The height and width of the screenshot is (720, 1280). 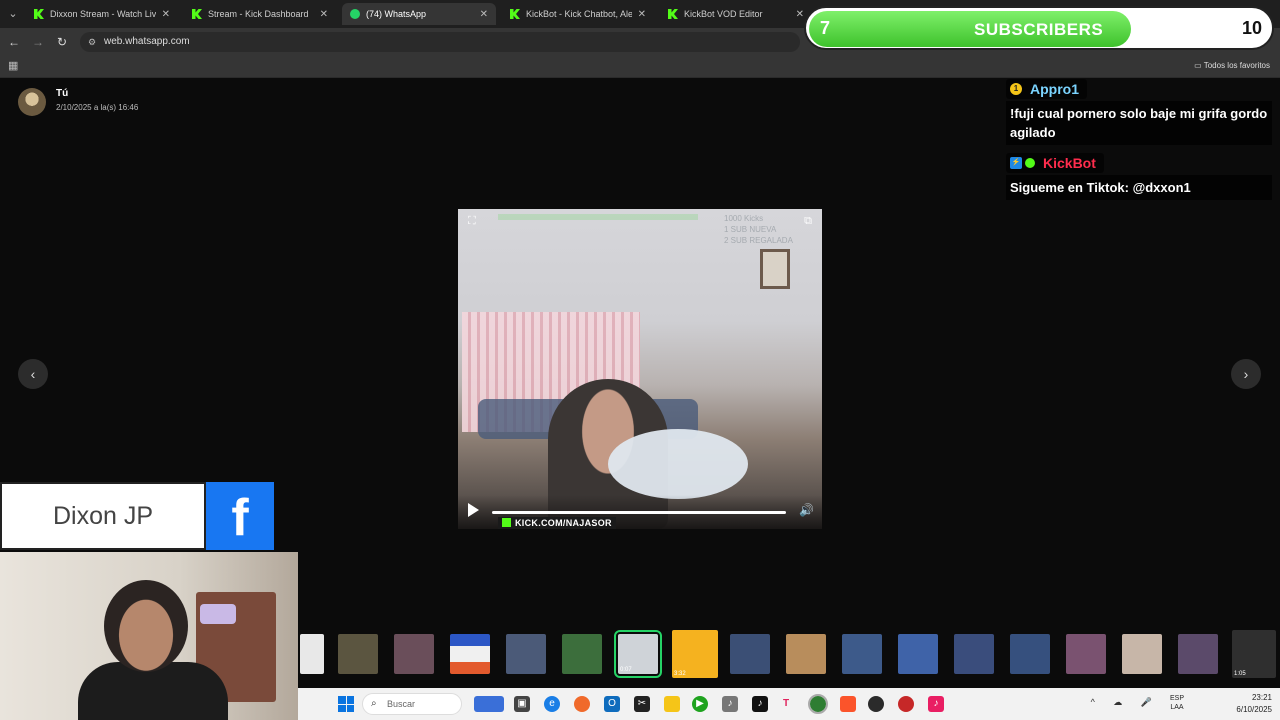 I want to click on tab-whatsapp: (74) WhatsApp ✕, so click(x=419, y=14).